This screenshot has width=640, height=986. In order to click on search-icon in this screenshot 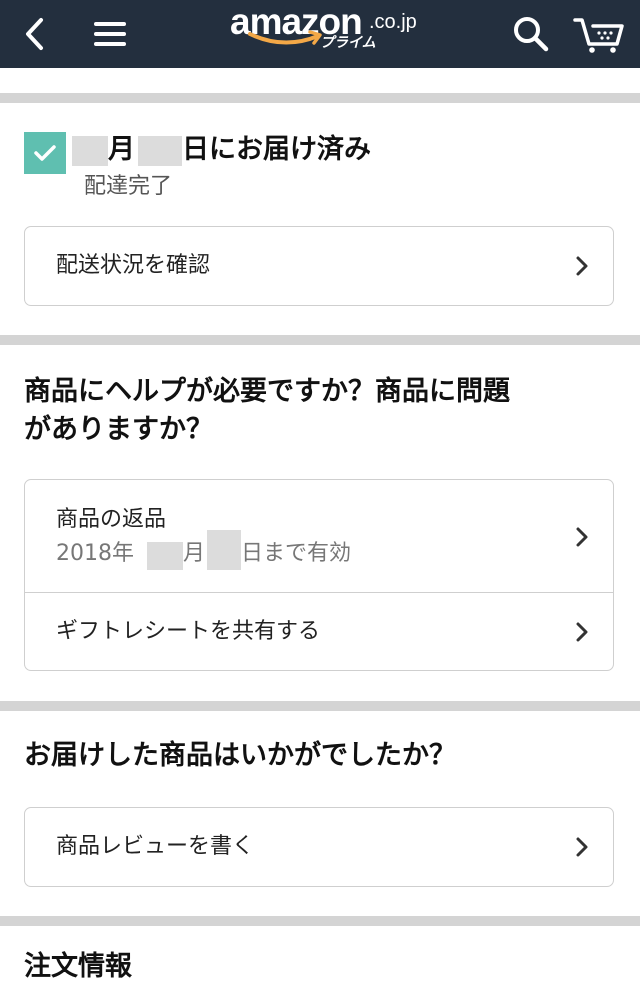, I will do `click(531, 34)`.